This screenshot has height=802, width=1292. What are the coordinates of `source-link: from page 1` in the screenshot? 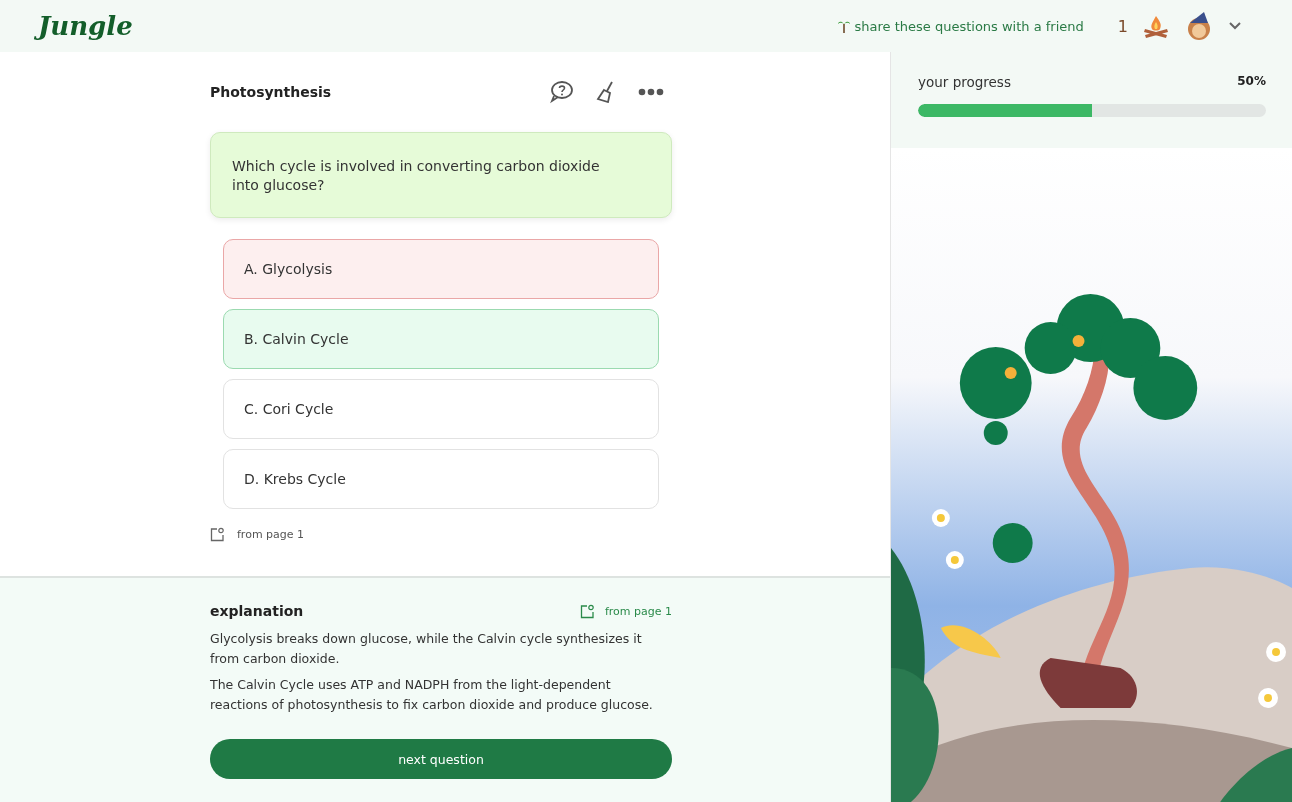 It's located at (625, 611).